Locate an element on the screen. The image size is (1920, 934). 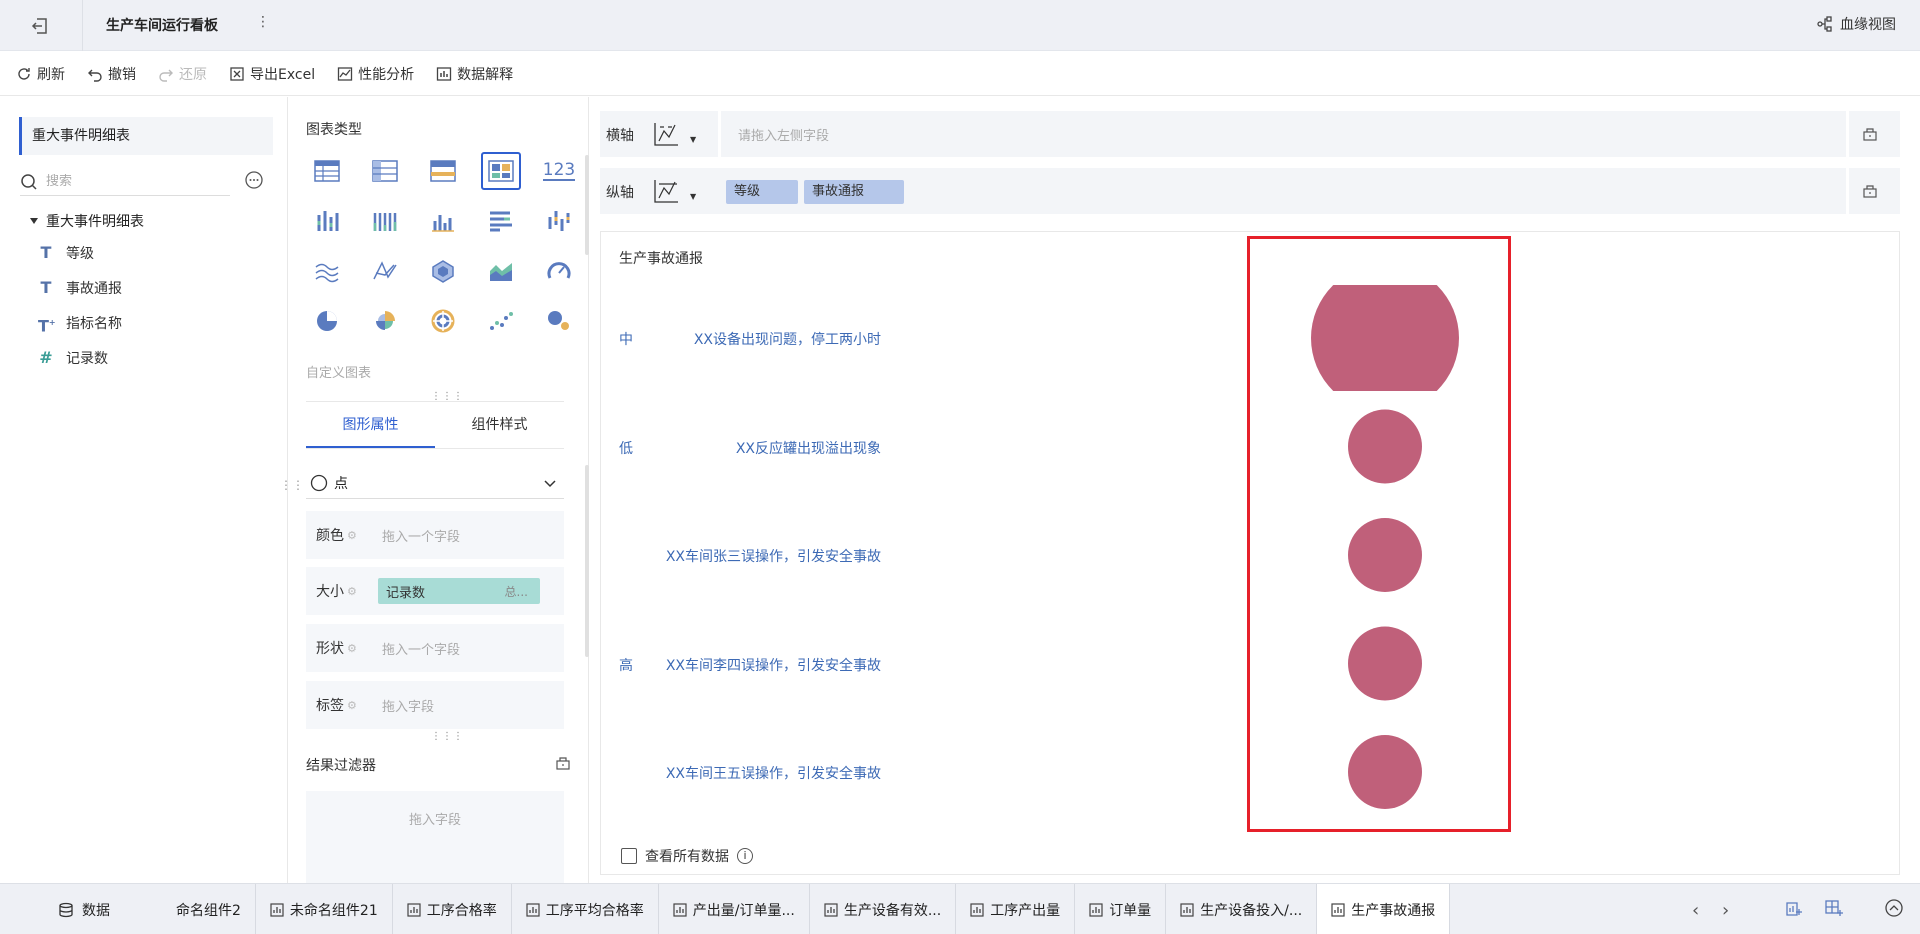
chart-type-stacked-column is located at coordinates (385, 221).